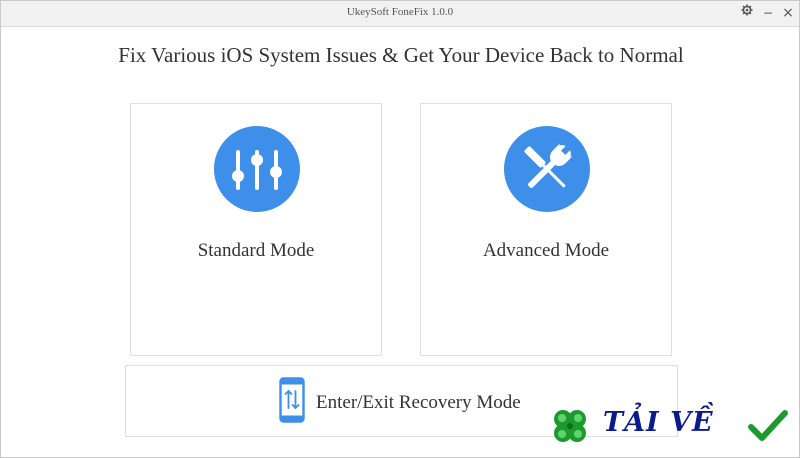 The image size is (800, 458). Describe the element at coordinates (418, 402) in the screenshot. I see `recovery-mode-label: Enter/Exit Recovery Mode` at that location.